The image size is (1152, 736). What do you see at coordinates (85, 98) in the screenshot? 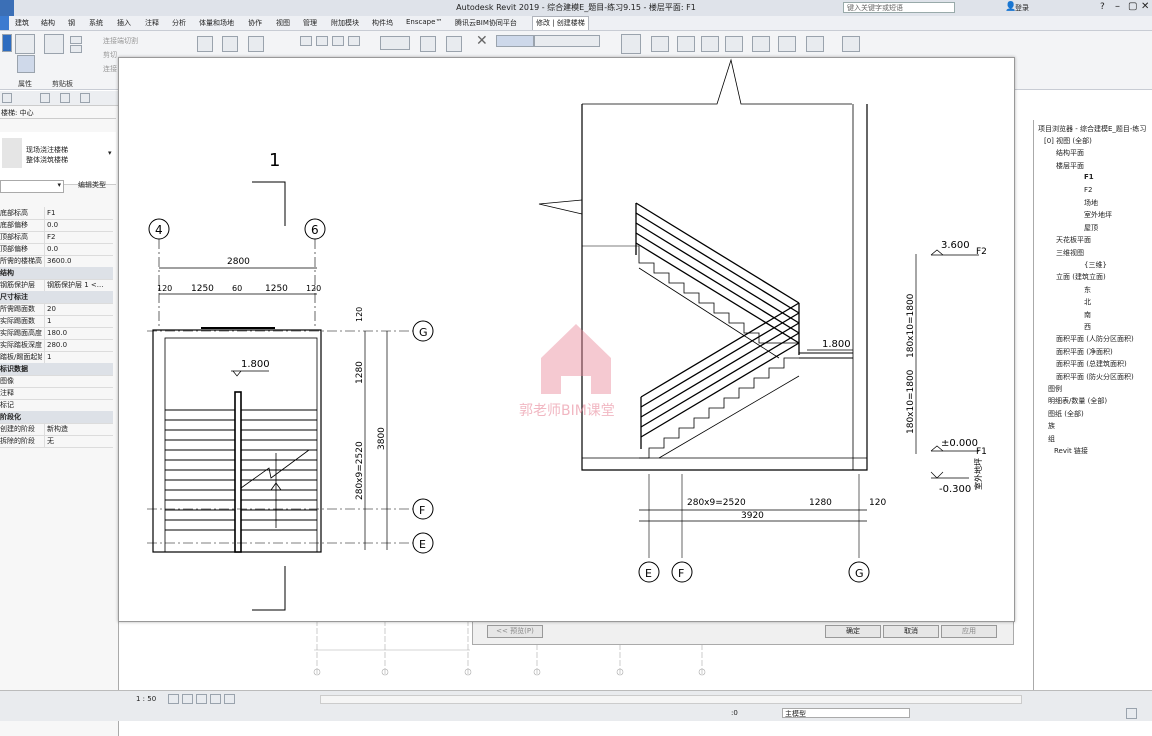
I see `print-icon` at bounding box center [85, 98].